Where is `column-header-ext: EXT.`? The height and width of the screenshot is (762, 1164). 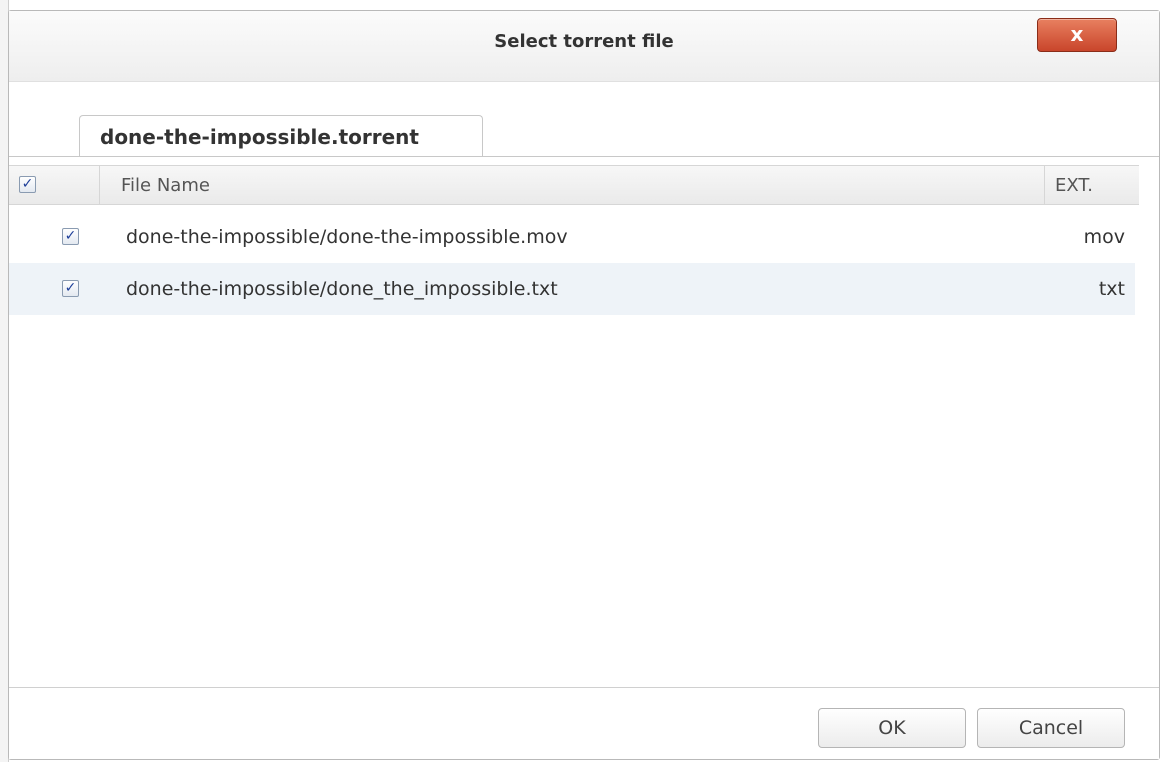
column-header-ext: EXT. is located at coordinates (1074, 185).